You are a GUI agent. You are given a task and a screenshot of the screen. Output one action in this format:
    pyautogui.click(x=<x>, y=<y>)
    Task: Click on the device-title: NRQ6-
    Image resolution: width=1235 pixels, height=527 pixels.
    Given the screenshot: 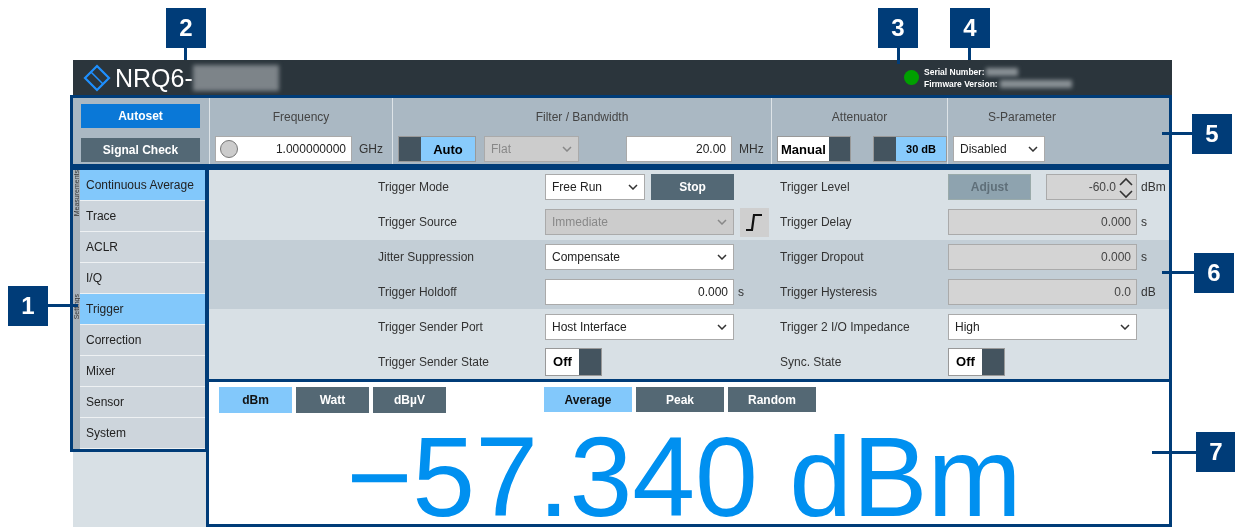 What is the action you would take?
    pyautogui.click(x=154, y=77)
    